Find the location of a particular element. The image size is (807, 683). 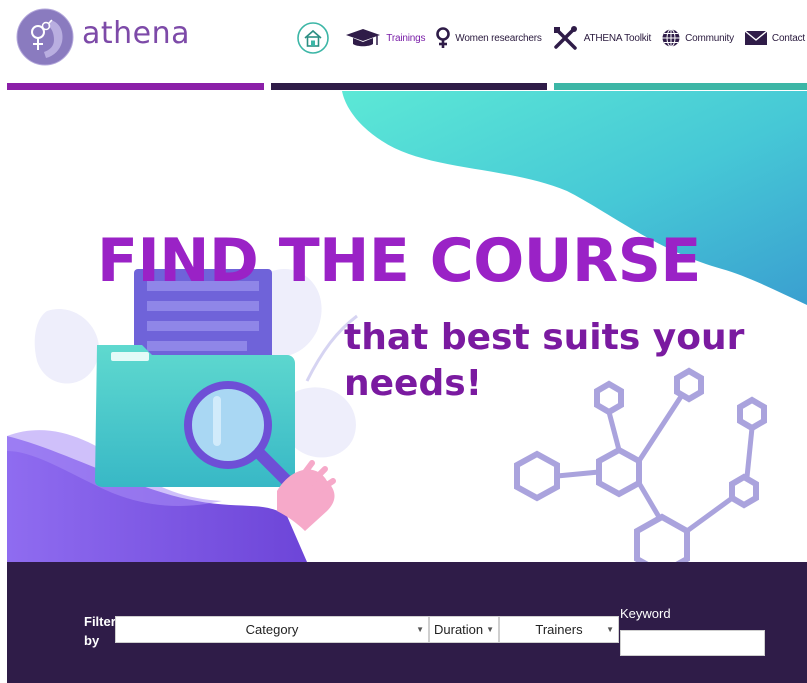

nav-item-contact: Contact is located at coordinates (774, 38).